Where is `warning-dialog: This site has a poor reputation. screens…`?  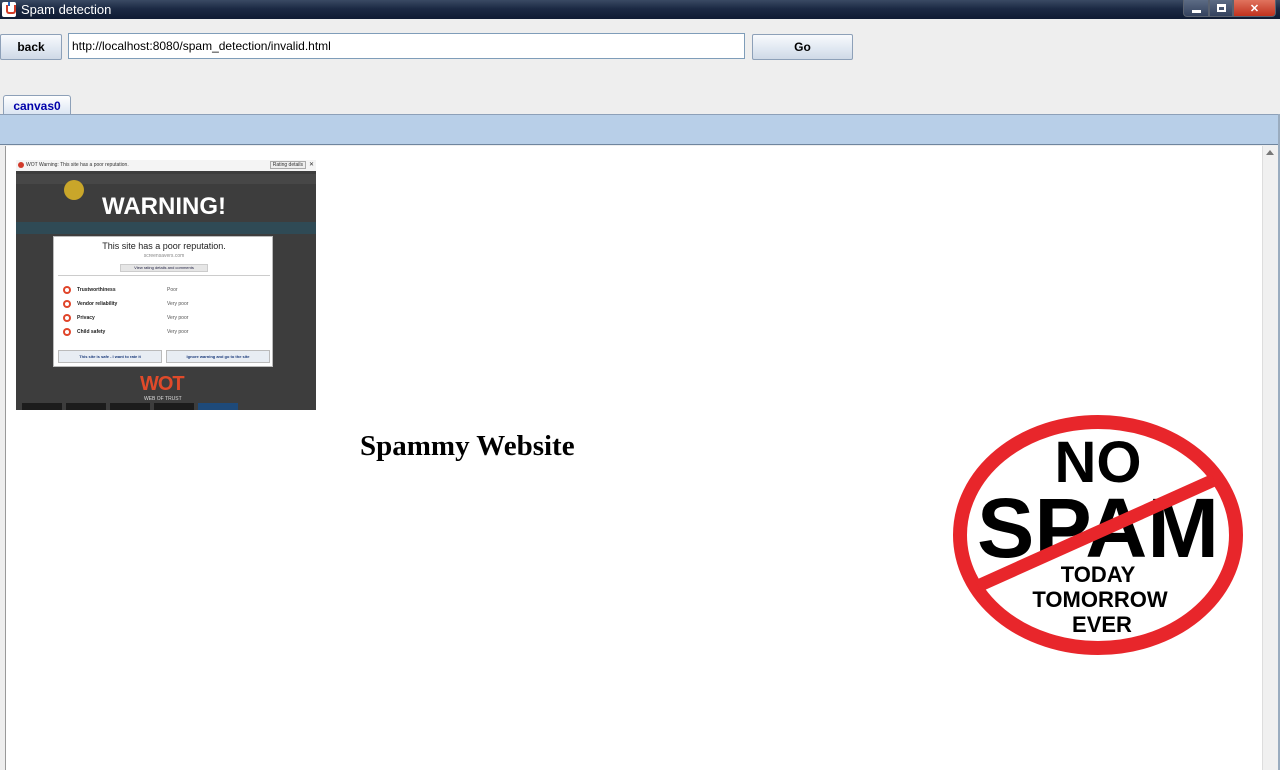 warning-dialog: This site has a poor reputation. screens… is located at coordinates (163, 301).